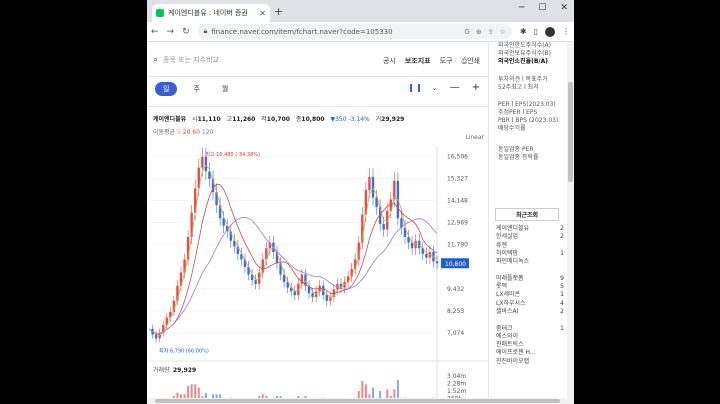 The image size is (720, 404). What do you see at coordinates (562, 311) in the screenshot?
I see `recent-item-count: 2` at bounding box center [562, 311].